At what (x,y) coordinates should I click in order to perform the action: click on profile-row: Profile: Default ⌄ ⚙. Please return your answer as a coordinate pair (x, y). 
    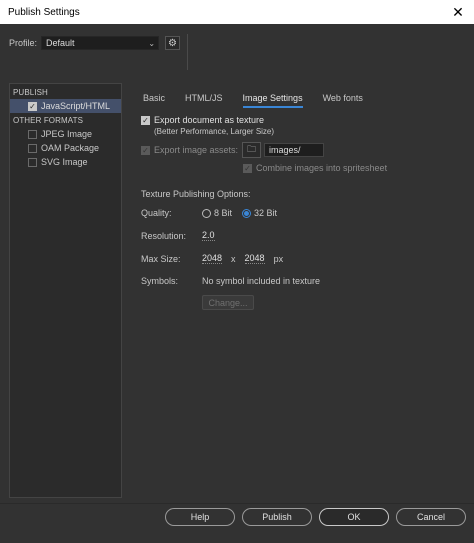
    Looking at the image, I should click on (95, 43).